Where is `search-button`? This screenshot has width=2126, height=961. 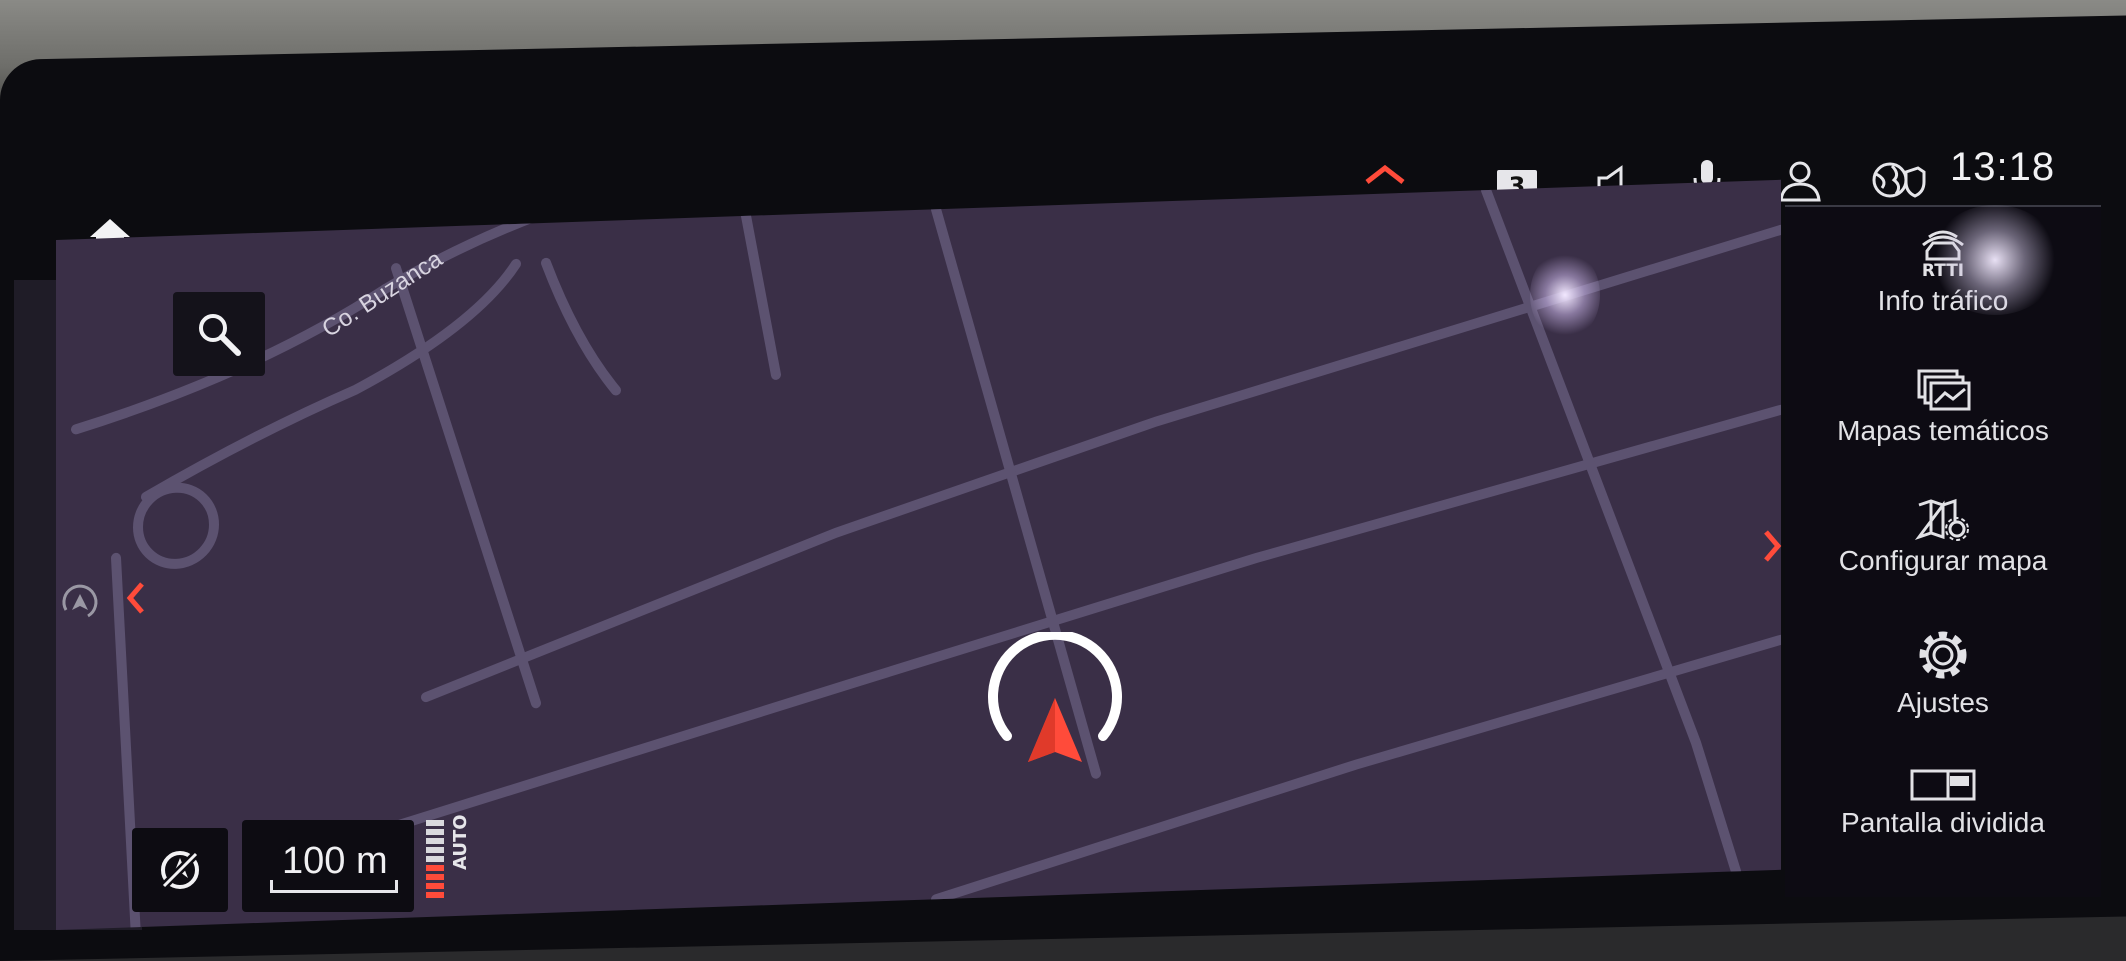
search-button is located at coordinates (219, 334).